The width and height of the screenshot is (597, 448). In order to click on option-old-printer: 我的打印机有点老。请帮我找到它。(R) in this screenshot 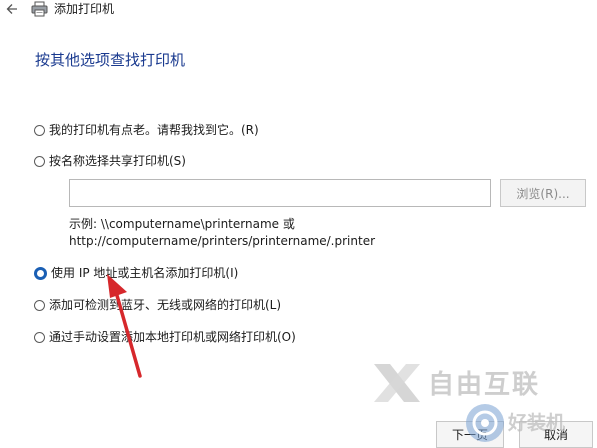, I will do `click(146, 130)`.